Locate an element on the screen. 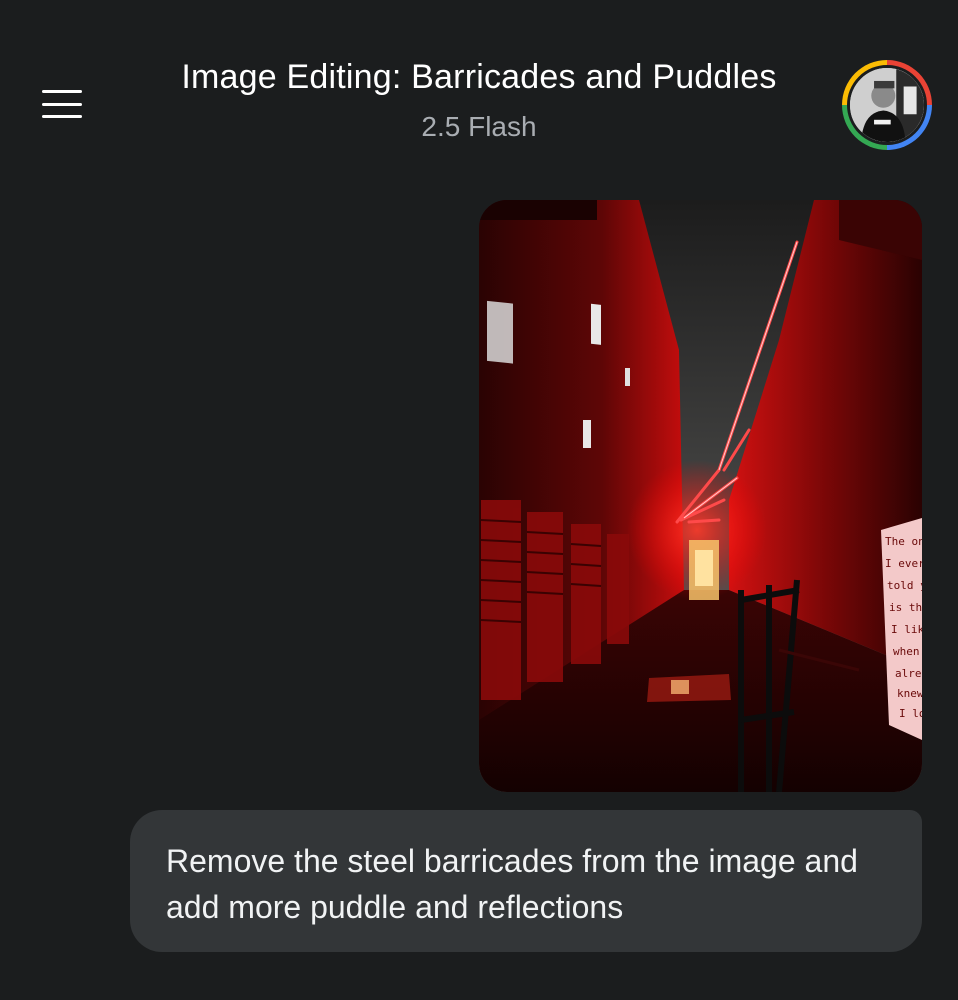 This screenshot has height=1000, width=958. svg-text: The onl is located at coordinates (903, 541).